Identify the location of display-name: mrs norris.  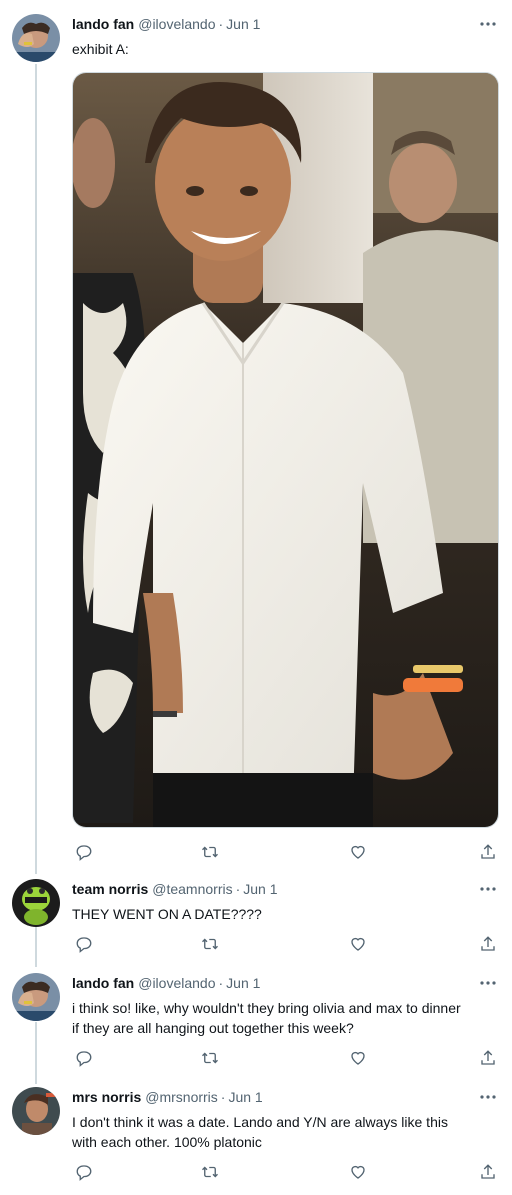
(106, 1097).